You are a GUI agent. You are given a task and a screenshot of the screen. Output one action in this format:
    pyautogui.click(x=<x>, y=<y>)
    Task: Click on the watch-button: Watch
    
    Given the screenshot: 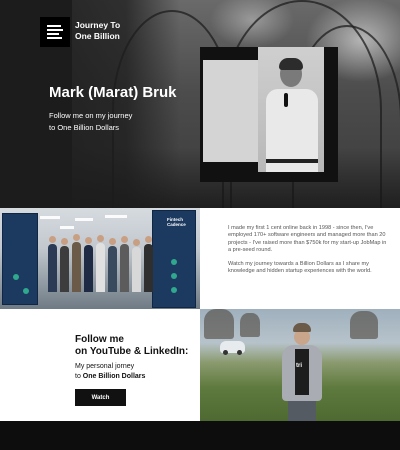 What is the action you would take?
    pyautogui.click(x=100, y=397)
    